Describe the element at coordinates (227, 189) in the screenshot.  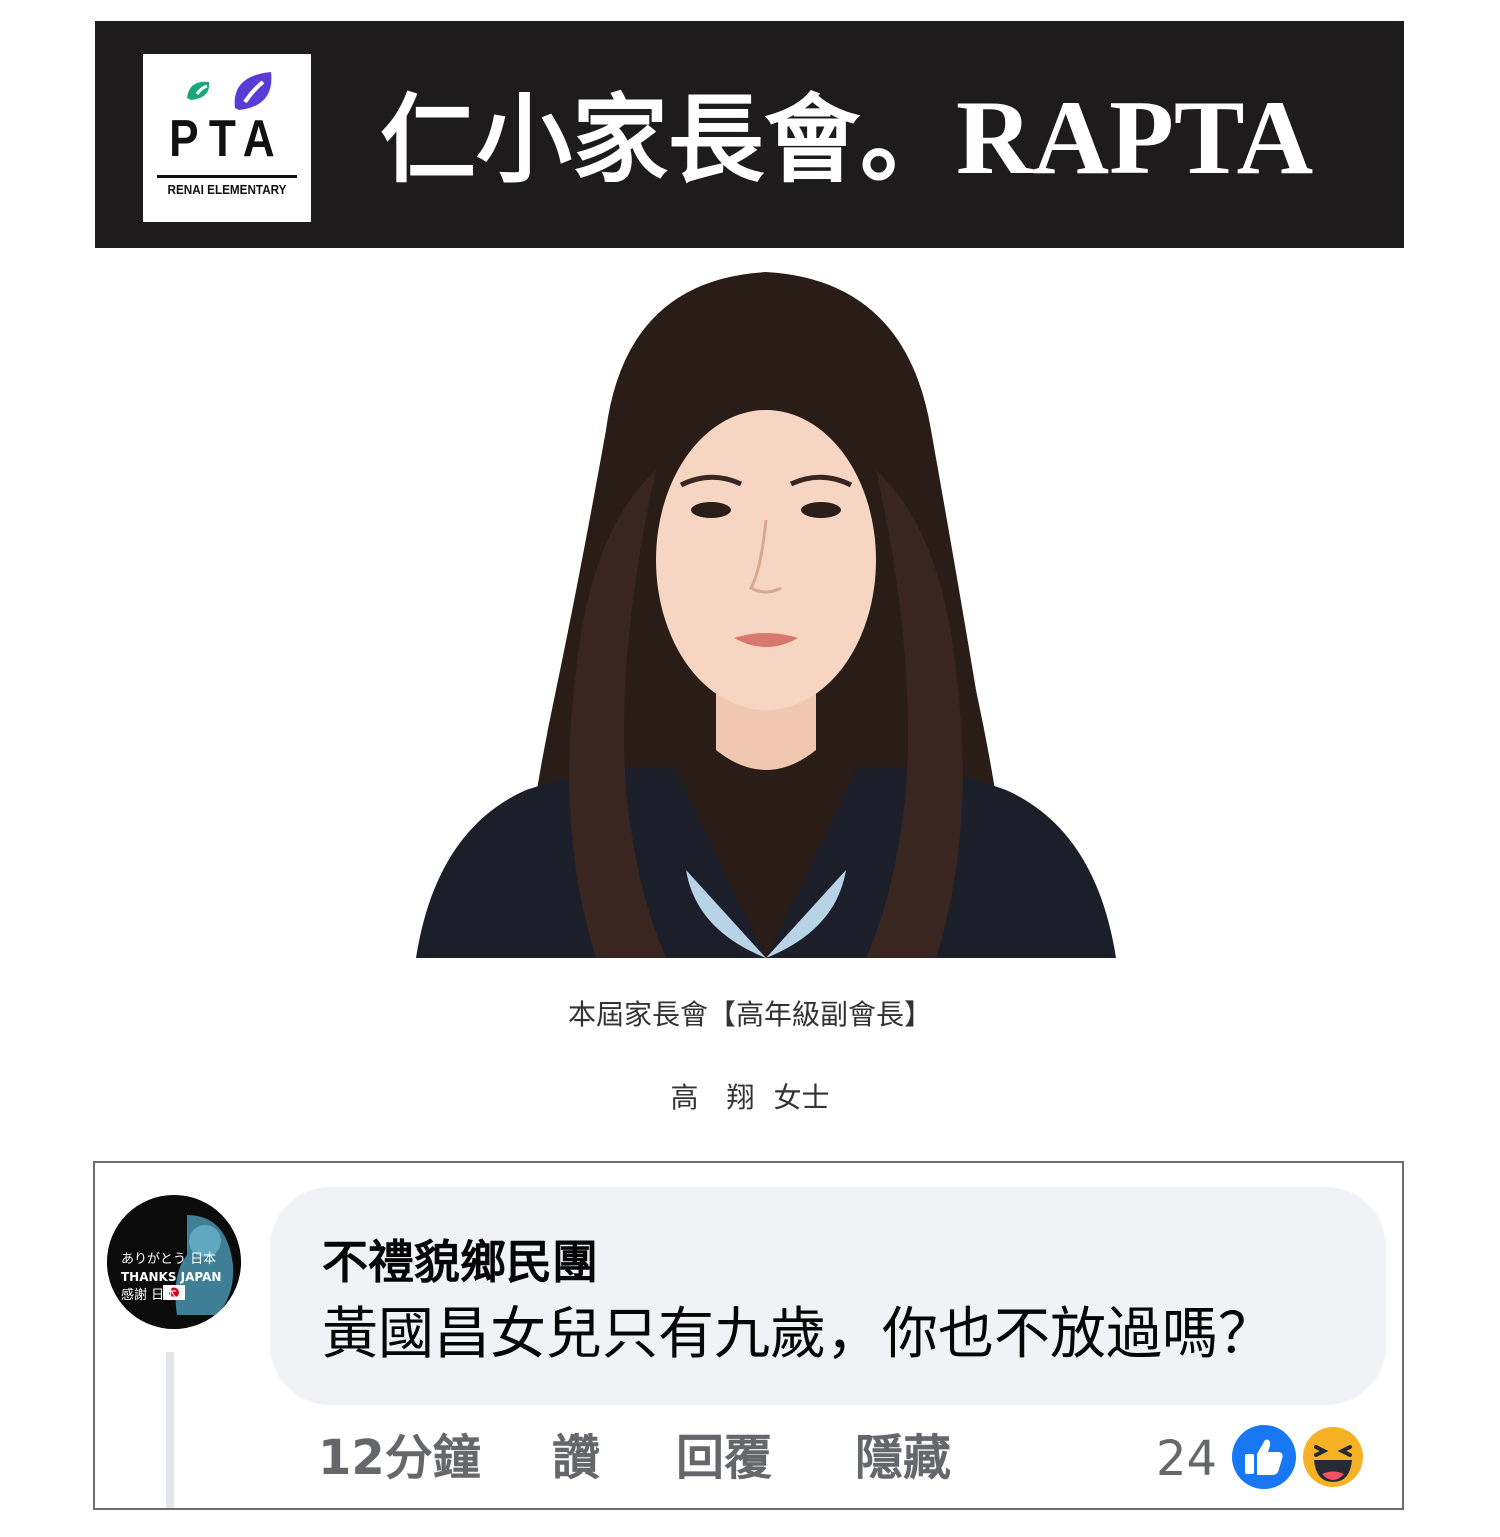
I see `logo-subtitle: RENAI ELEMENTARY` at that location.